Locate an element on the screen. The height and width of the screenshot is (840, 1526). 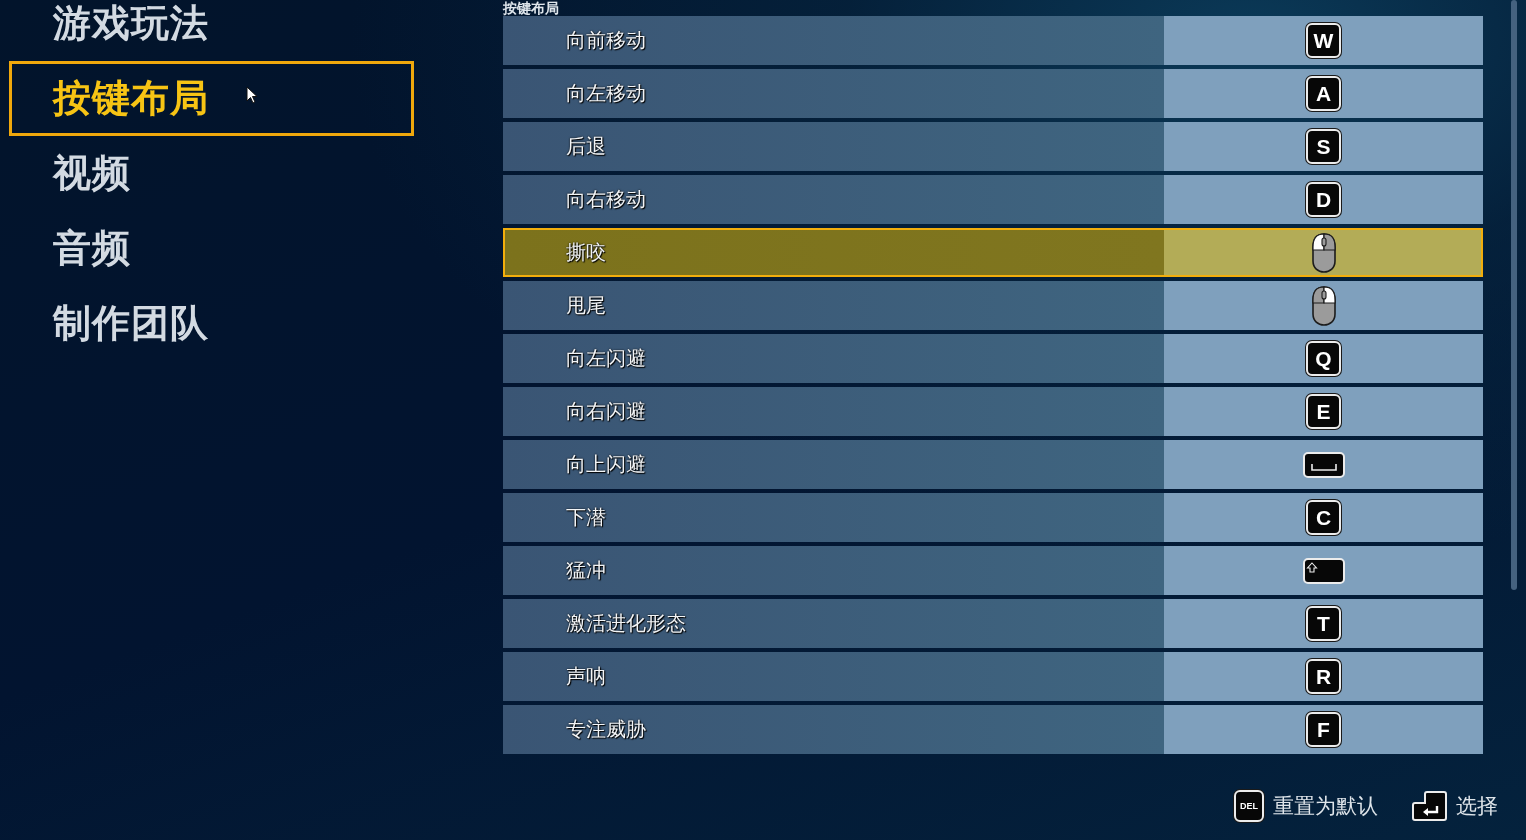
enter-key-icon is located at coordinates (1429, 806).